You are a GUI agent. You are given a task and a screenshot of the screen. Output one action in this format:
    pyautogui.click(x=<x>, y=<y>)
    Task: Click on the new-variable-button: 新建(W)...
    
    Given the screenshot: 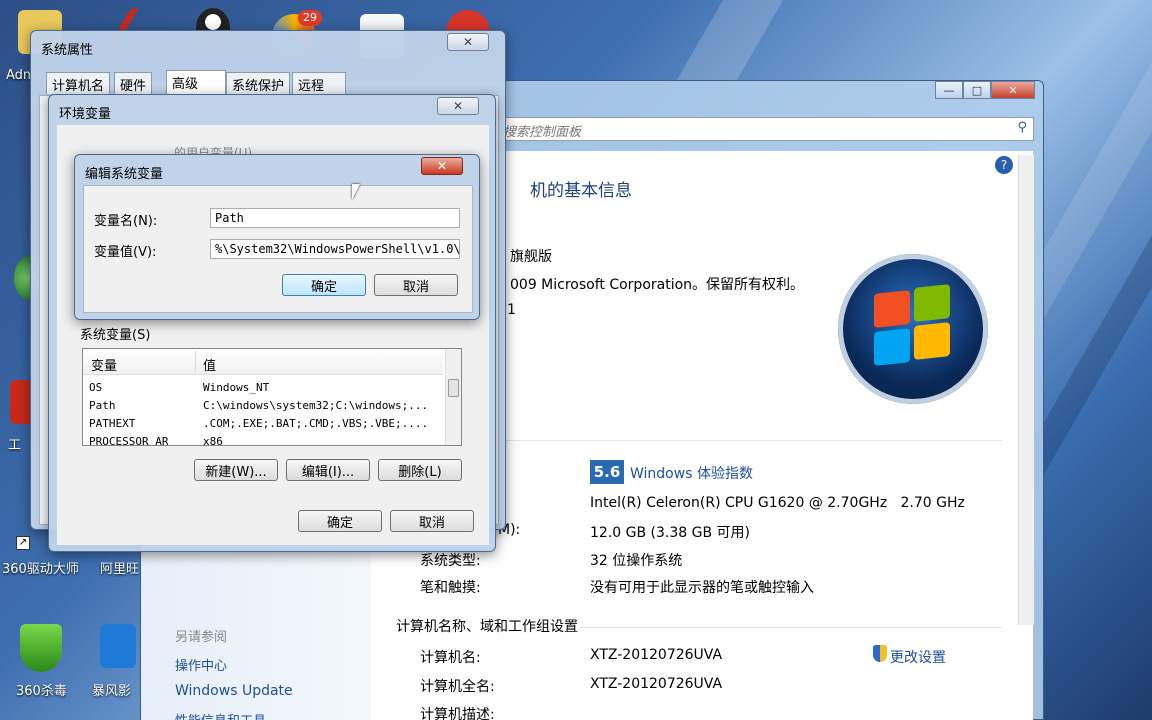 What is the action you would take?
    pyautogui.click(x=236, y=470)
    